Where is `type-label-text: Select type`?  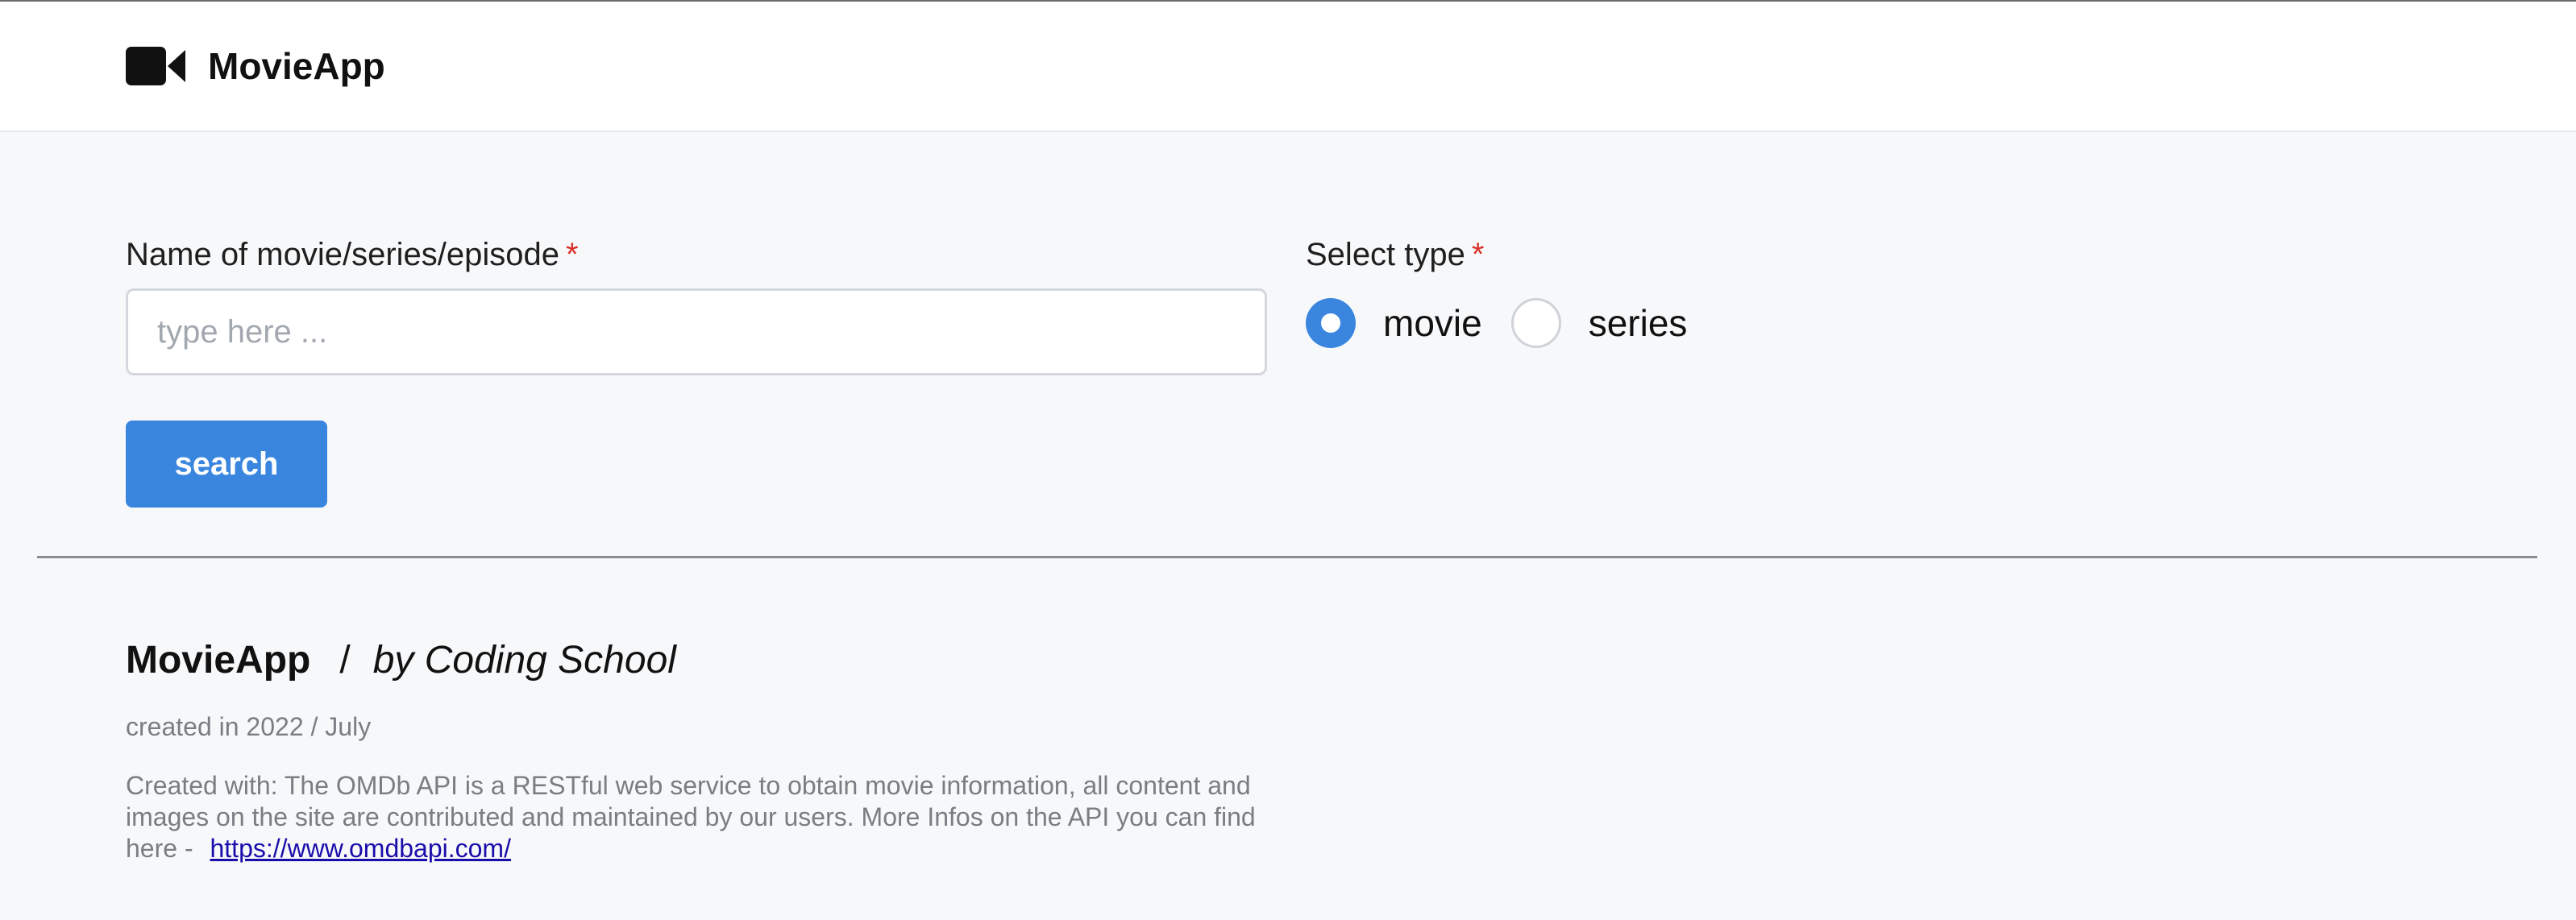 type-label-text: Select type is located at coordinates (1385, 255).